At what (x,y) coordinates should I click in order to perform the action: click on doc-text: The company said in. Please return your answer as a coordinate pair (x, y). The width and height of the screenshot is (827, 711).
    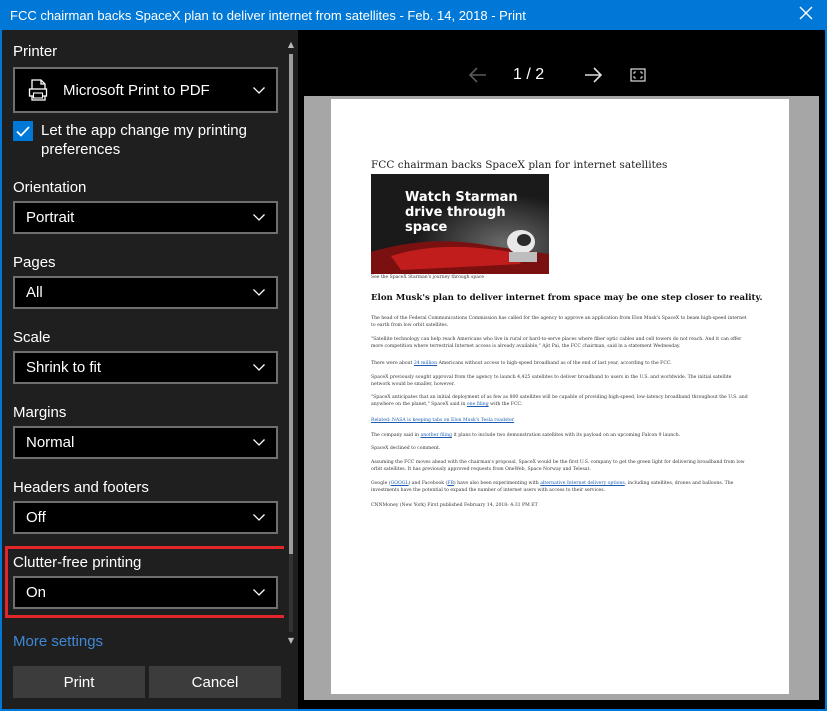
    Looking at the image, I should click on (396, 435).